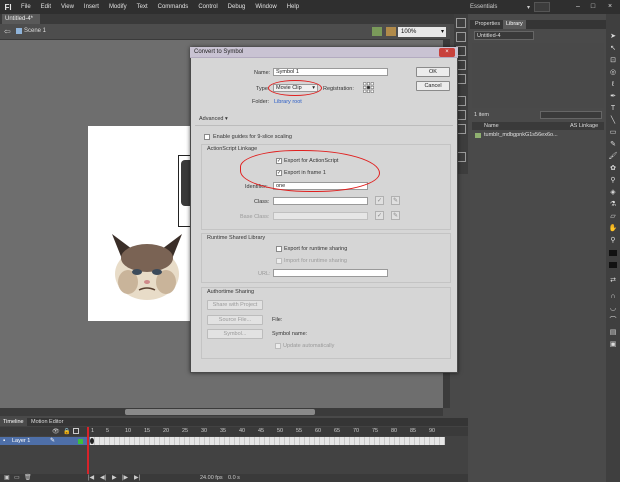  Describe the element at coordinates (613, 266) in the screenshot. I see `fill-color-icon` at that location.